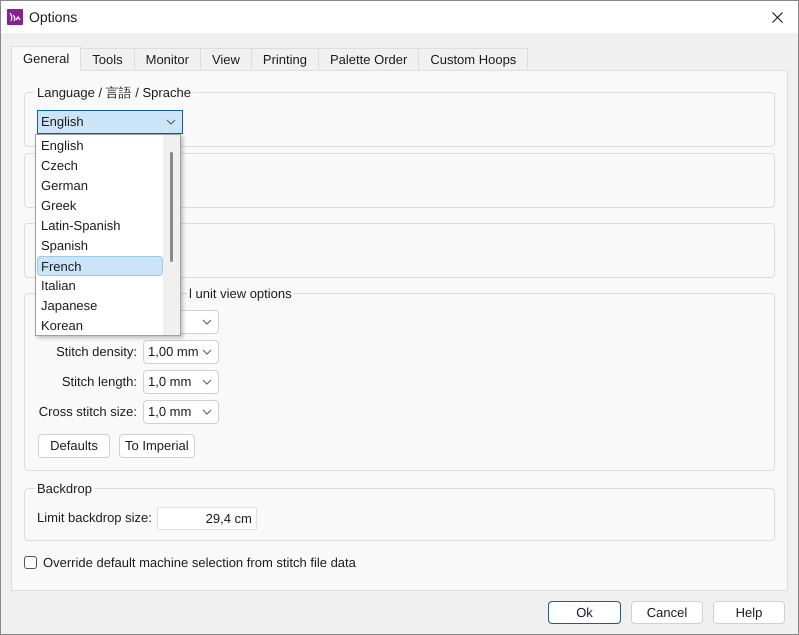 The height and width of the screenshot is (635, 799). I want to click on dialog-button: Help, so click(749, 612).